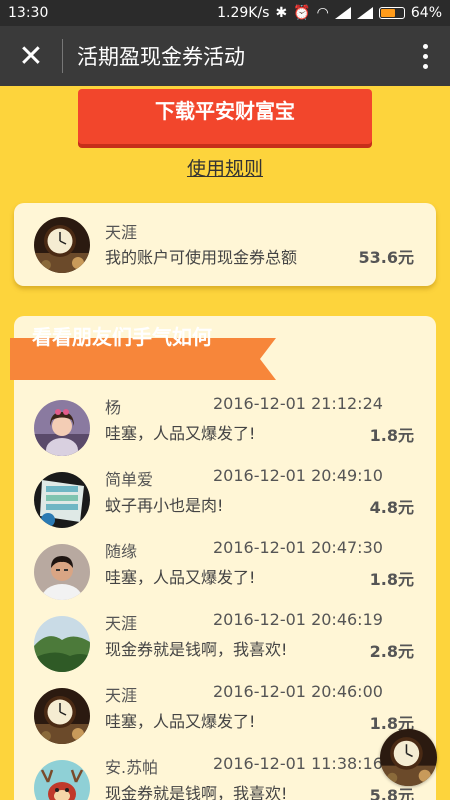 The height and width of the screenshot is (800, 450). What do you see at coordinates (121, 551) in the screenshot?
I see `friend-name: 随缘` at bounding box center [121, 551].